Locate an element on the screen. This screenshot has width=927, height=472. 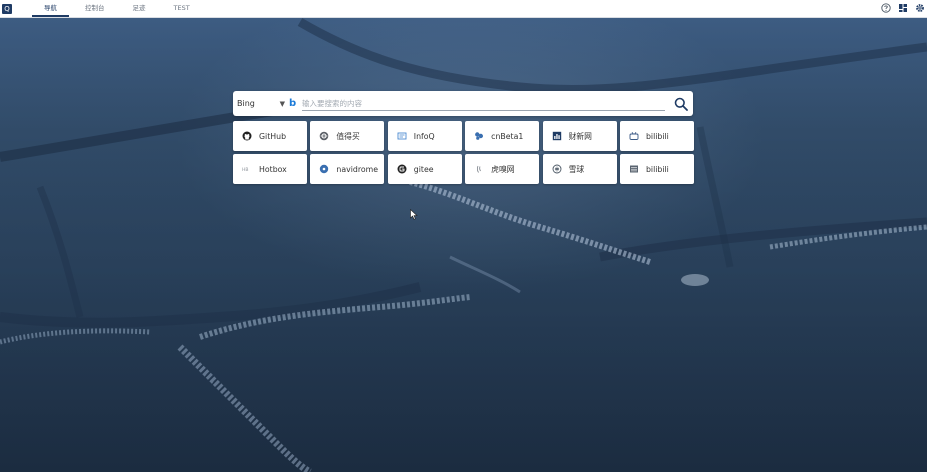
nav-tabs: 导航 控制台 足迹 TEST is located at coordinates (117, 8).